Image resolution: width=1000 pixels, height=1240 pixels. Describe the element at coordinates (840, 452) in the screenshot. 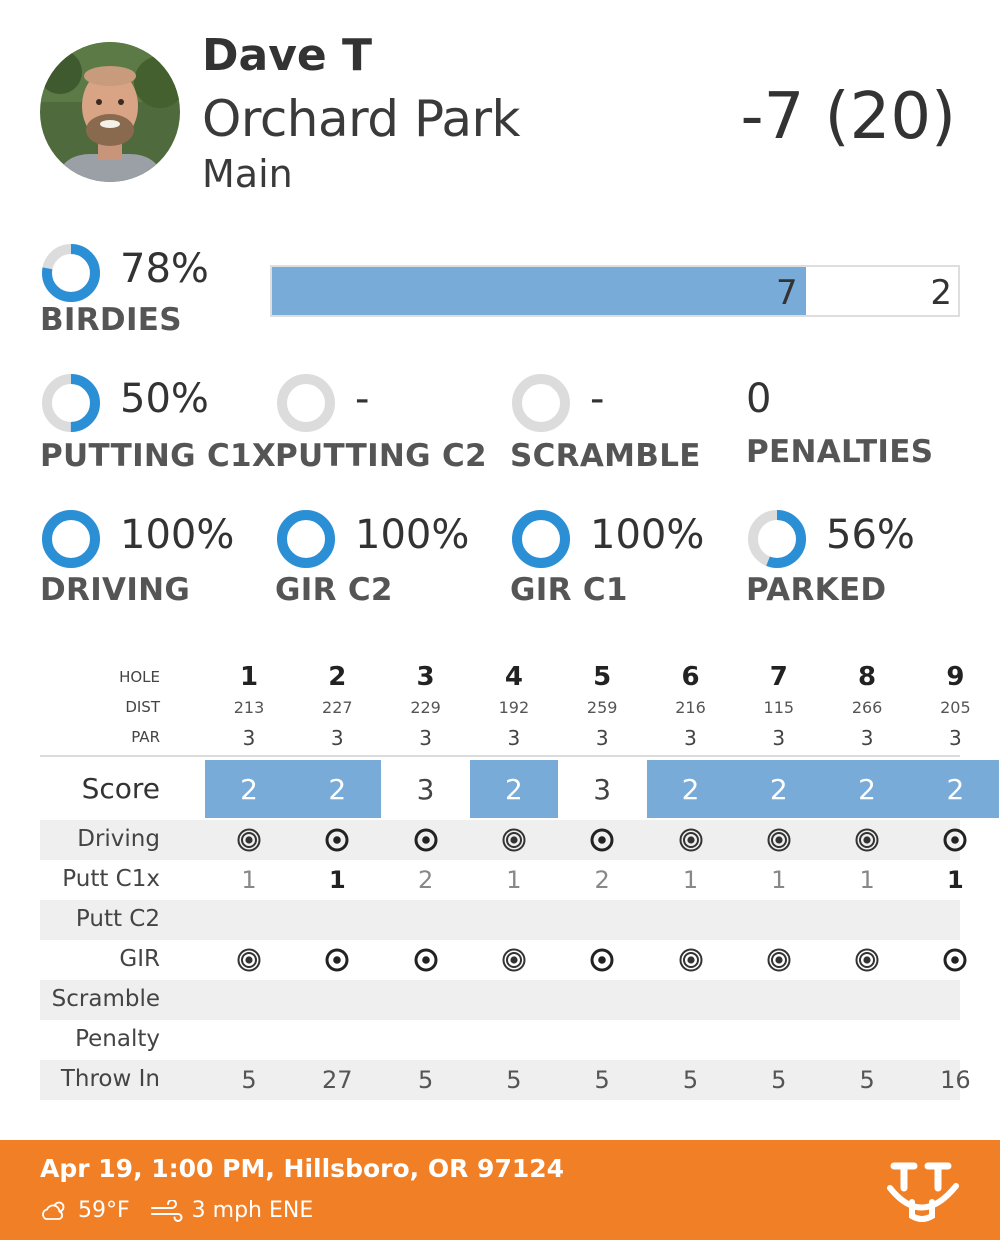

I see `penalties-label: PENALTIES` at that location.